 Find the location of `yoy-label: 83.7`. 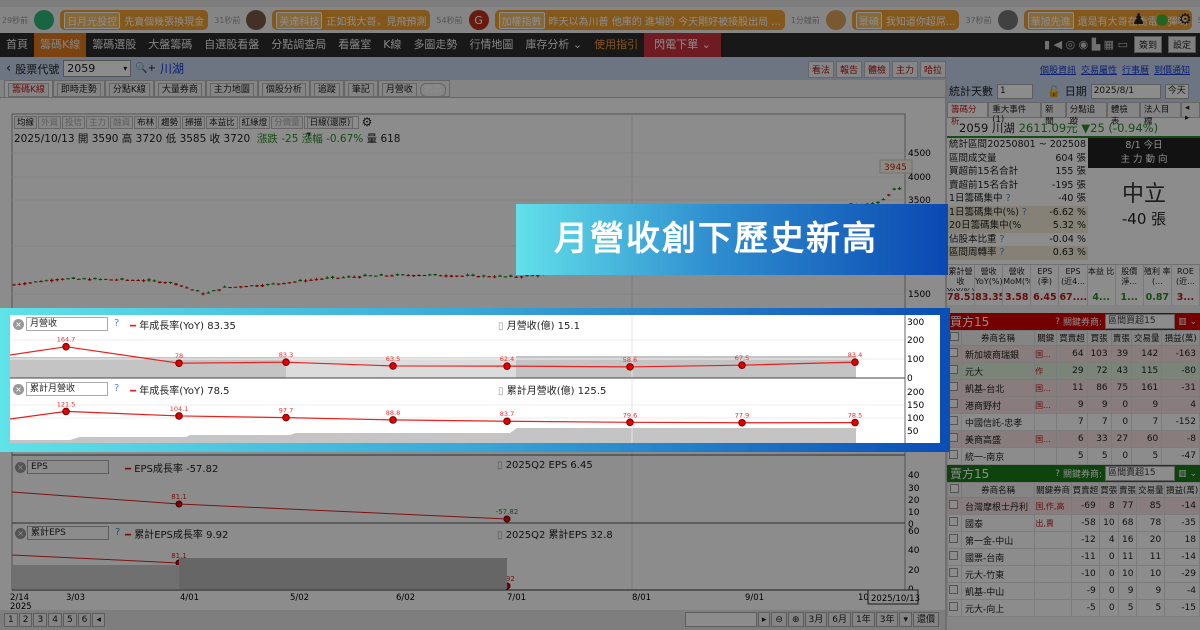

yoy-label: 83.7 is located at coordinates (507, 414).